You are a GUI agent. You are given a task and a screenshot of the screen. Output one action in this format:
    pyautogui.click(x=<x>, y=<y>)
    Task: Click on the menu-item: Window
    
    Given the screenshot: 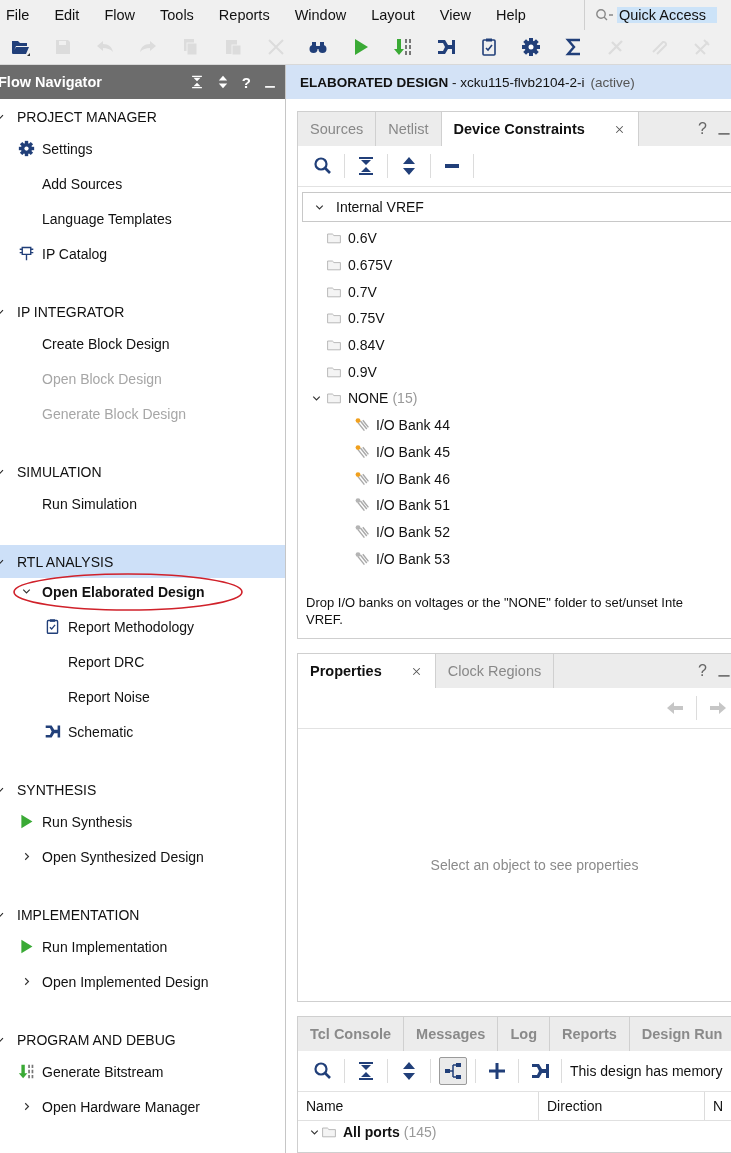 What is the action you would take?
    pyautogui.click(x=320, y=15)
    